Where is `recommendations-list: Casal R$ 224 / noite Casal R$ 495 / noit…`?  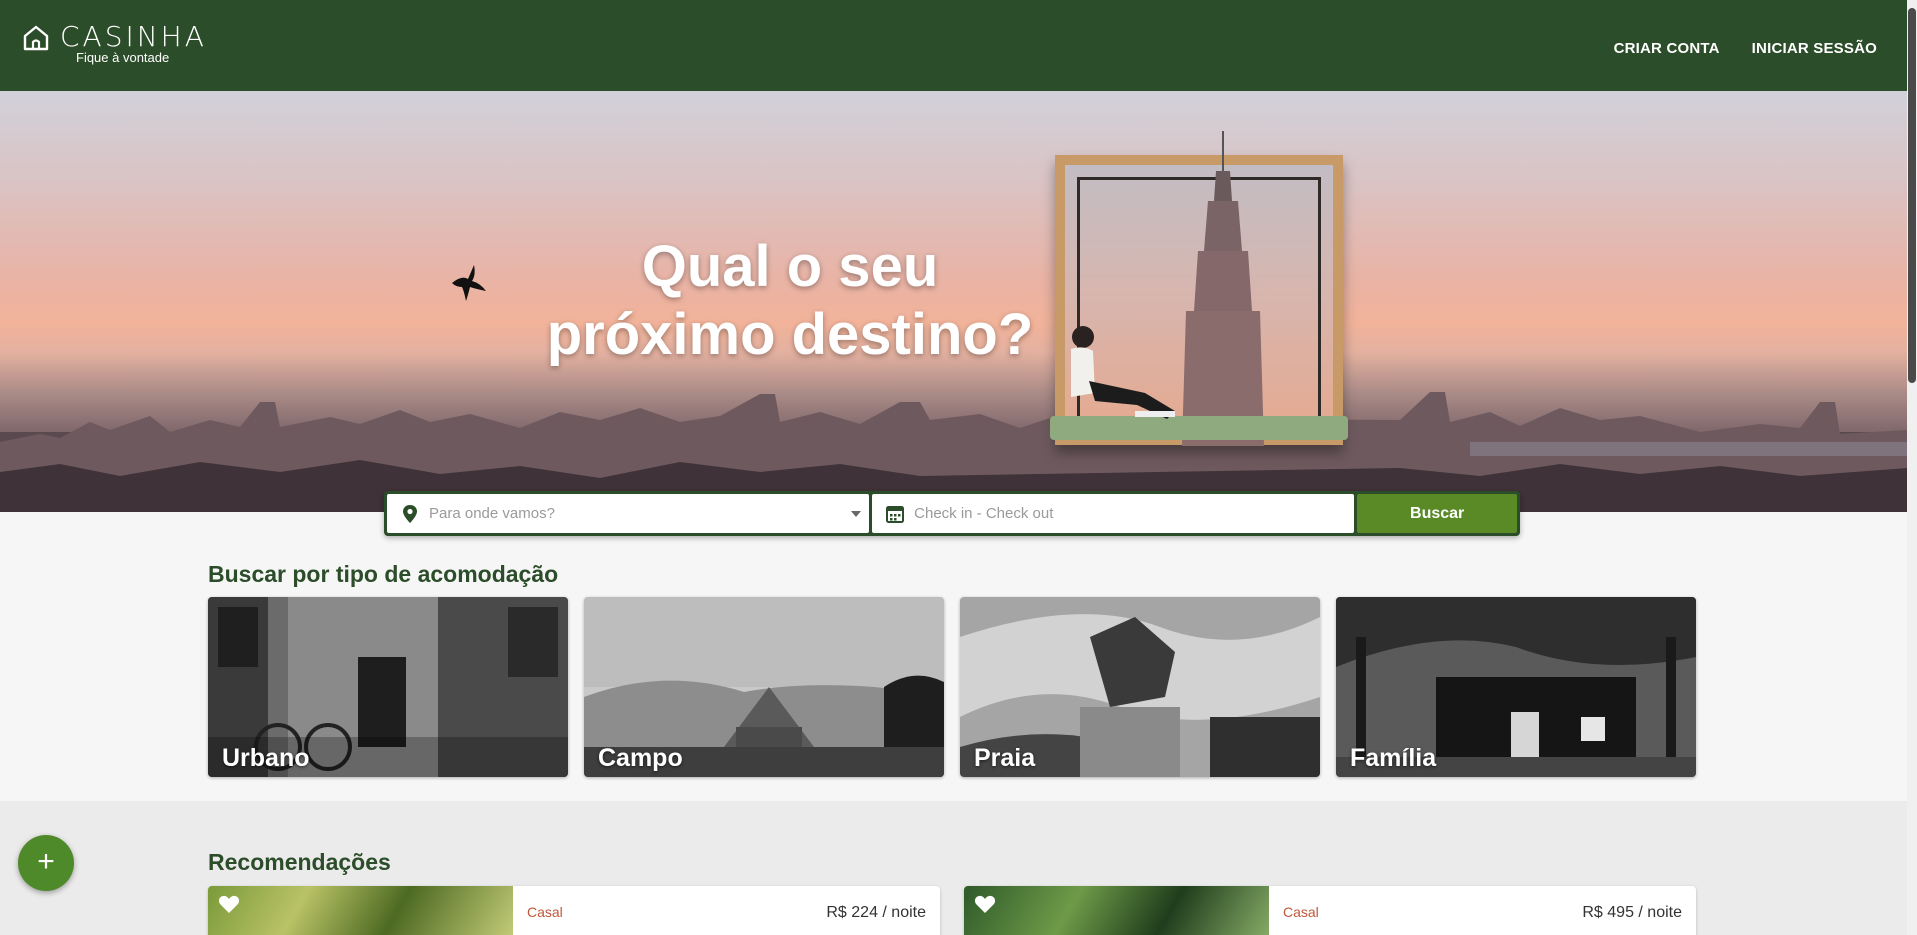 recommendations-list: Casal R$ 224 / noite Casal R$ 495 / noit… is located at coordinates (952, 910).